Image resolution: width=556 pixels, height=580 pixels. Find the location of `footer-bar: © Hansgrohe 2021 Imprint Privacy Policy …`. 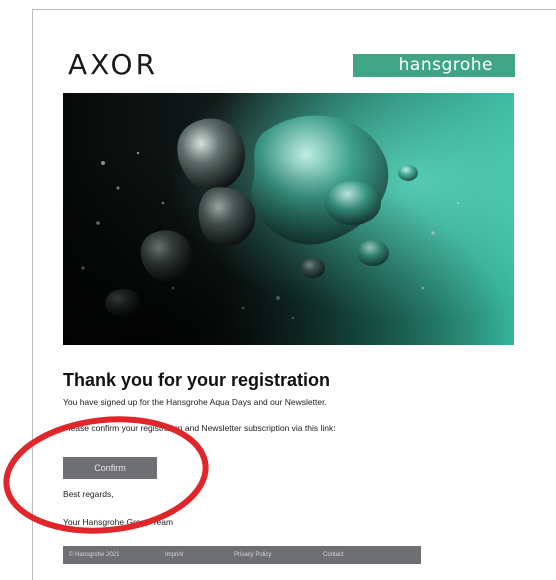

footer-bar: © Hansgrohe 2021 Imprint Privacy Policy … is located at coordinates (242, 555).